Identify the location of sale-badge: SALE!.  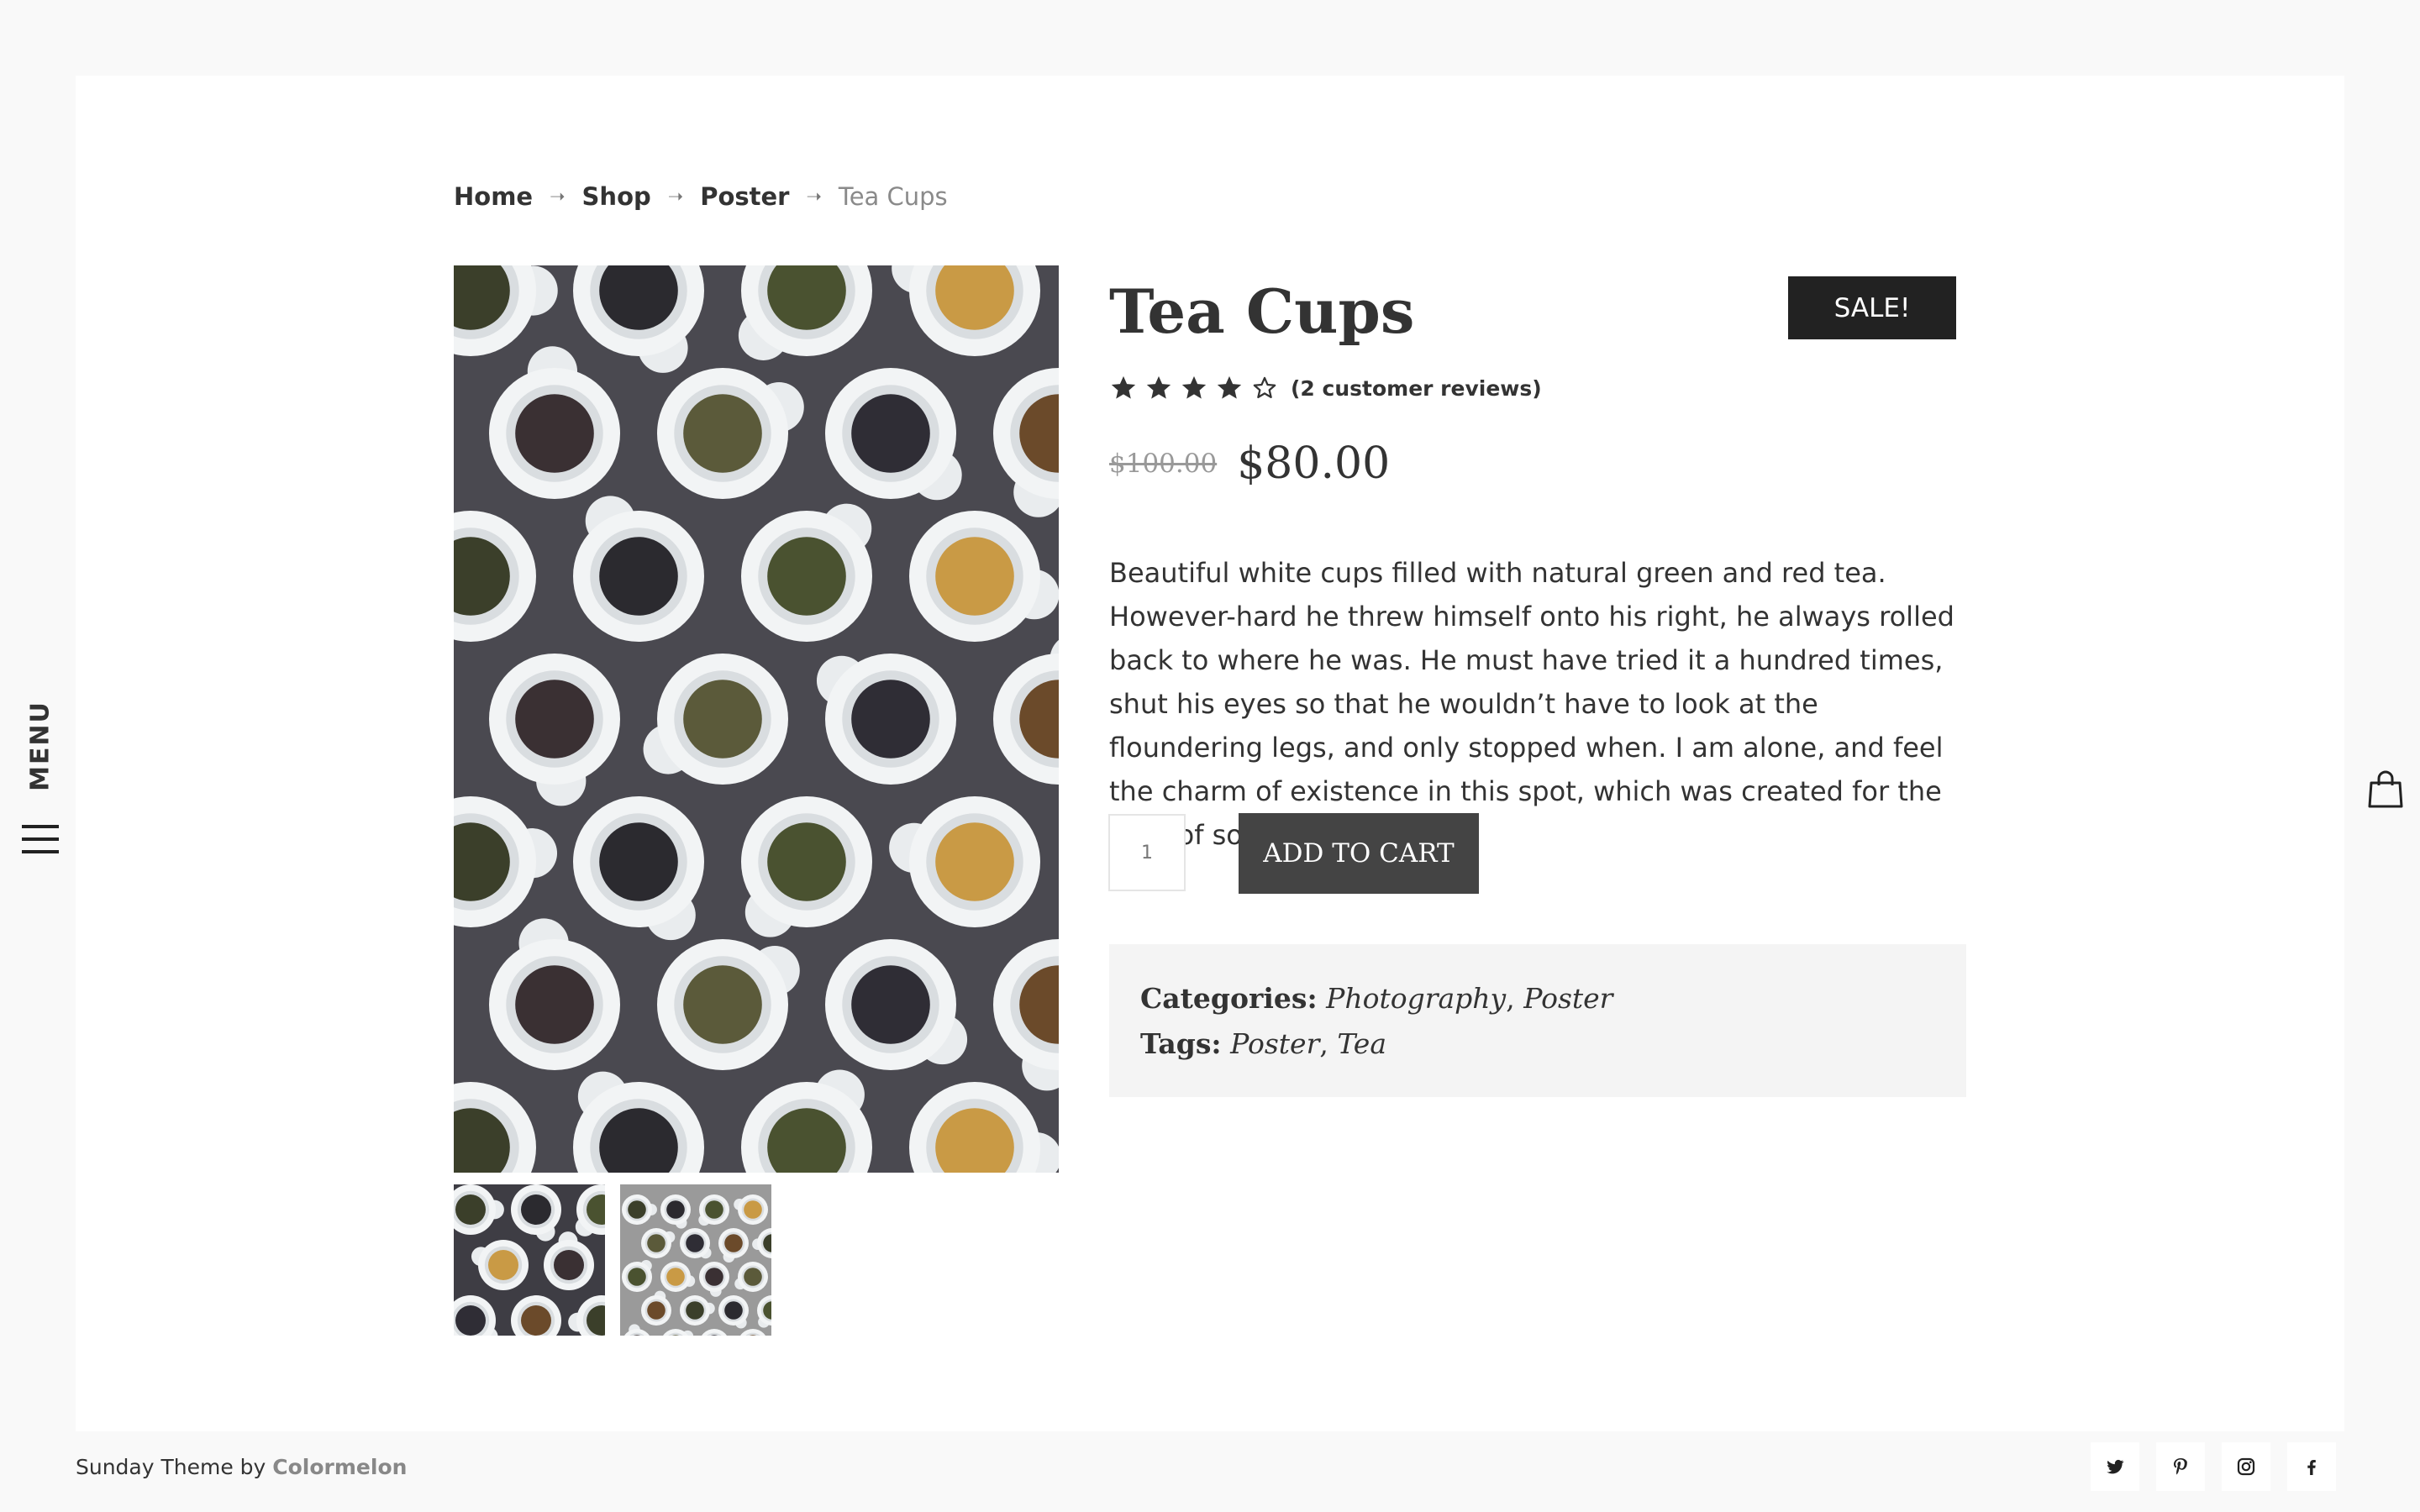
(1872, 307).